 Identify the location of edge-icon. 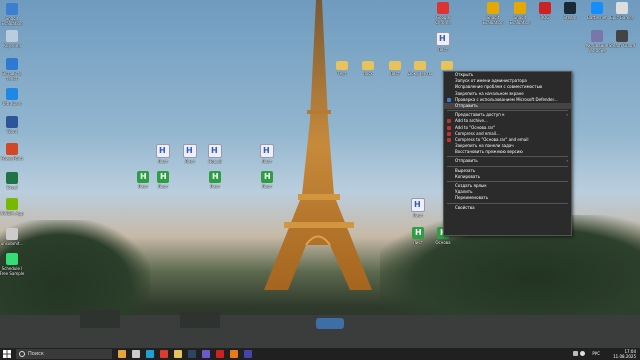
(150, 354).